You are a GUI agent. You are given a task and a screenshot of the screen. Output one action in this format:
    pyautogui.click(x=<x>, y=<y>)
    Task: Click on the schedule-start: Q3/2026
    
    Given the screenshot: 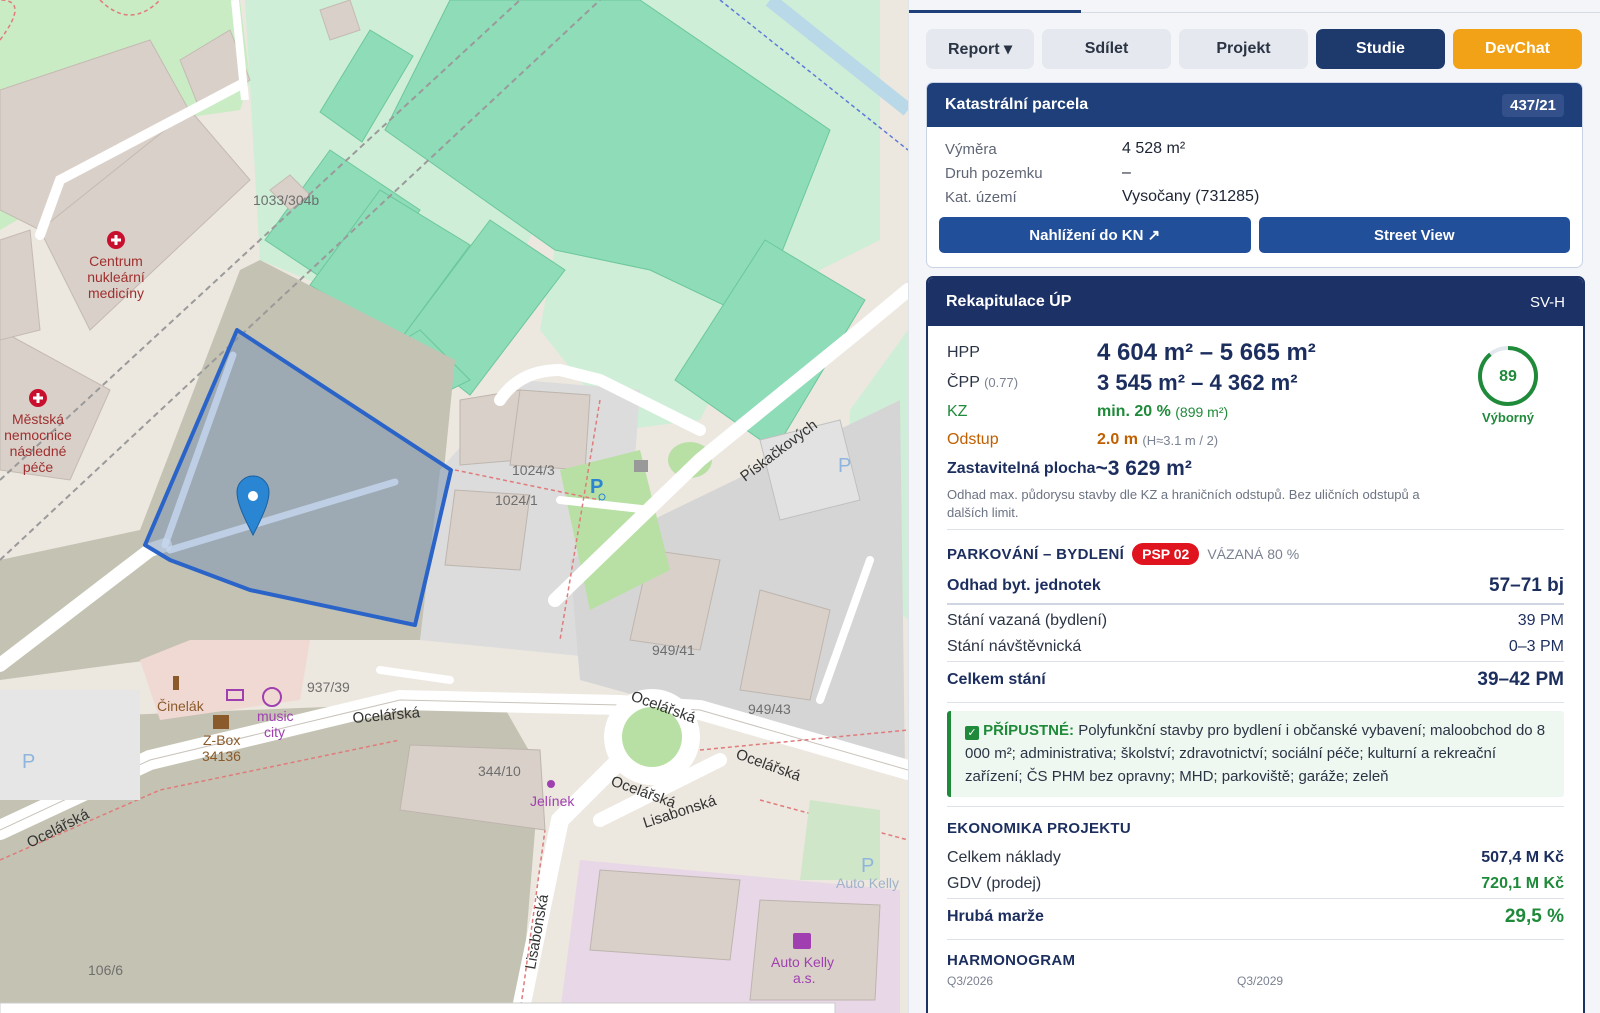 What is the action you would take?
    pyautogui.click(x=970, y=981)
    